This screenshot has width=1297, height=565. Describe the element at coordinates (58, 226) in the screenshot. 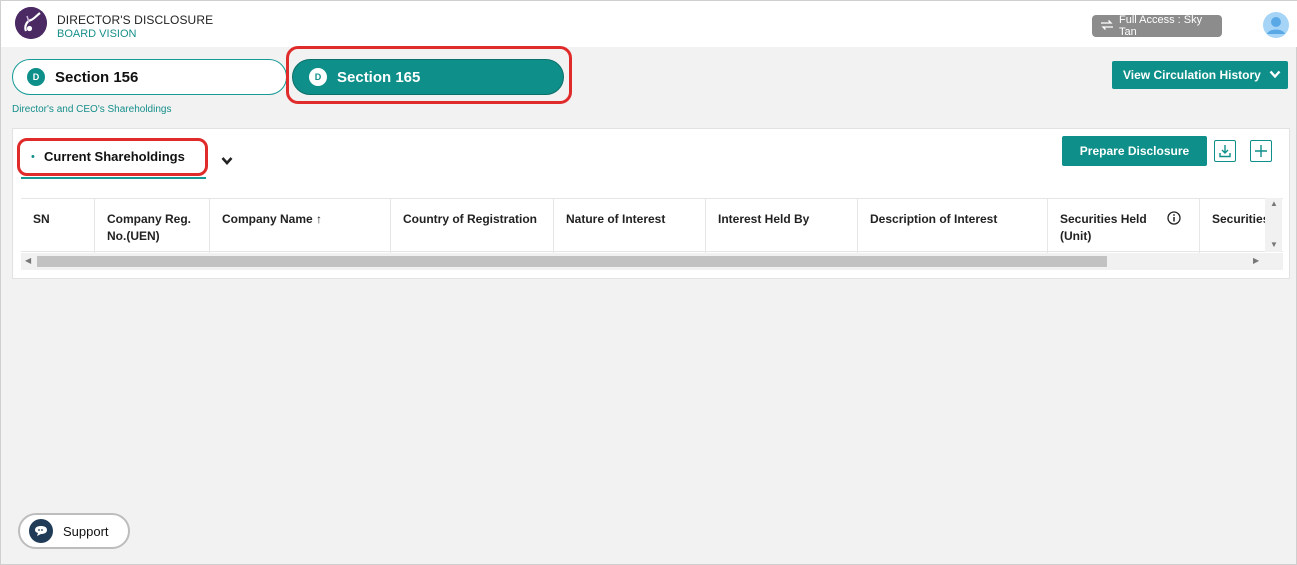

I see `column-header-sn: SN` at that location.